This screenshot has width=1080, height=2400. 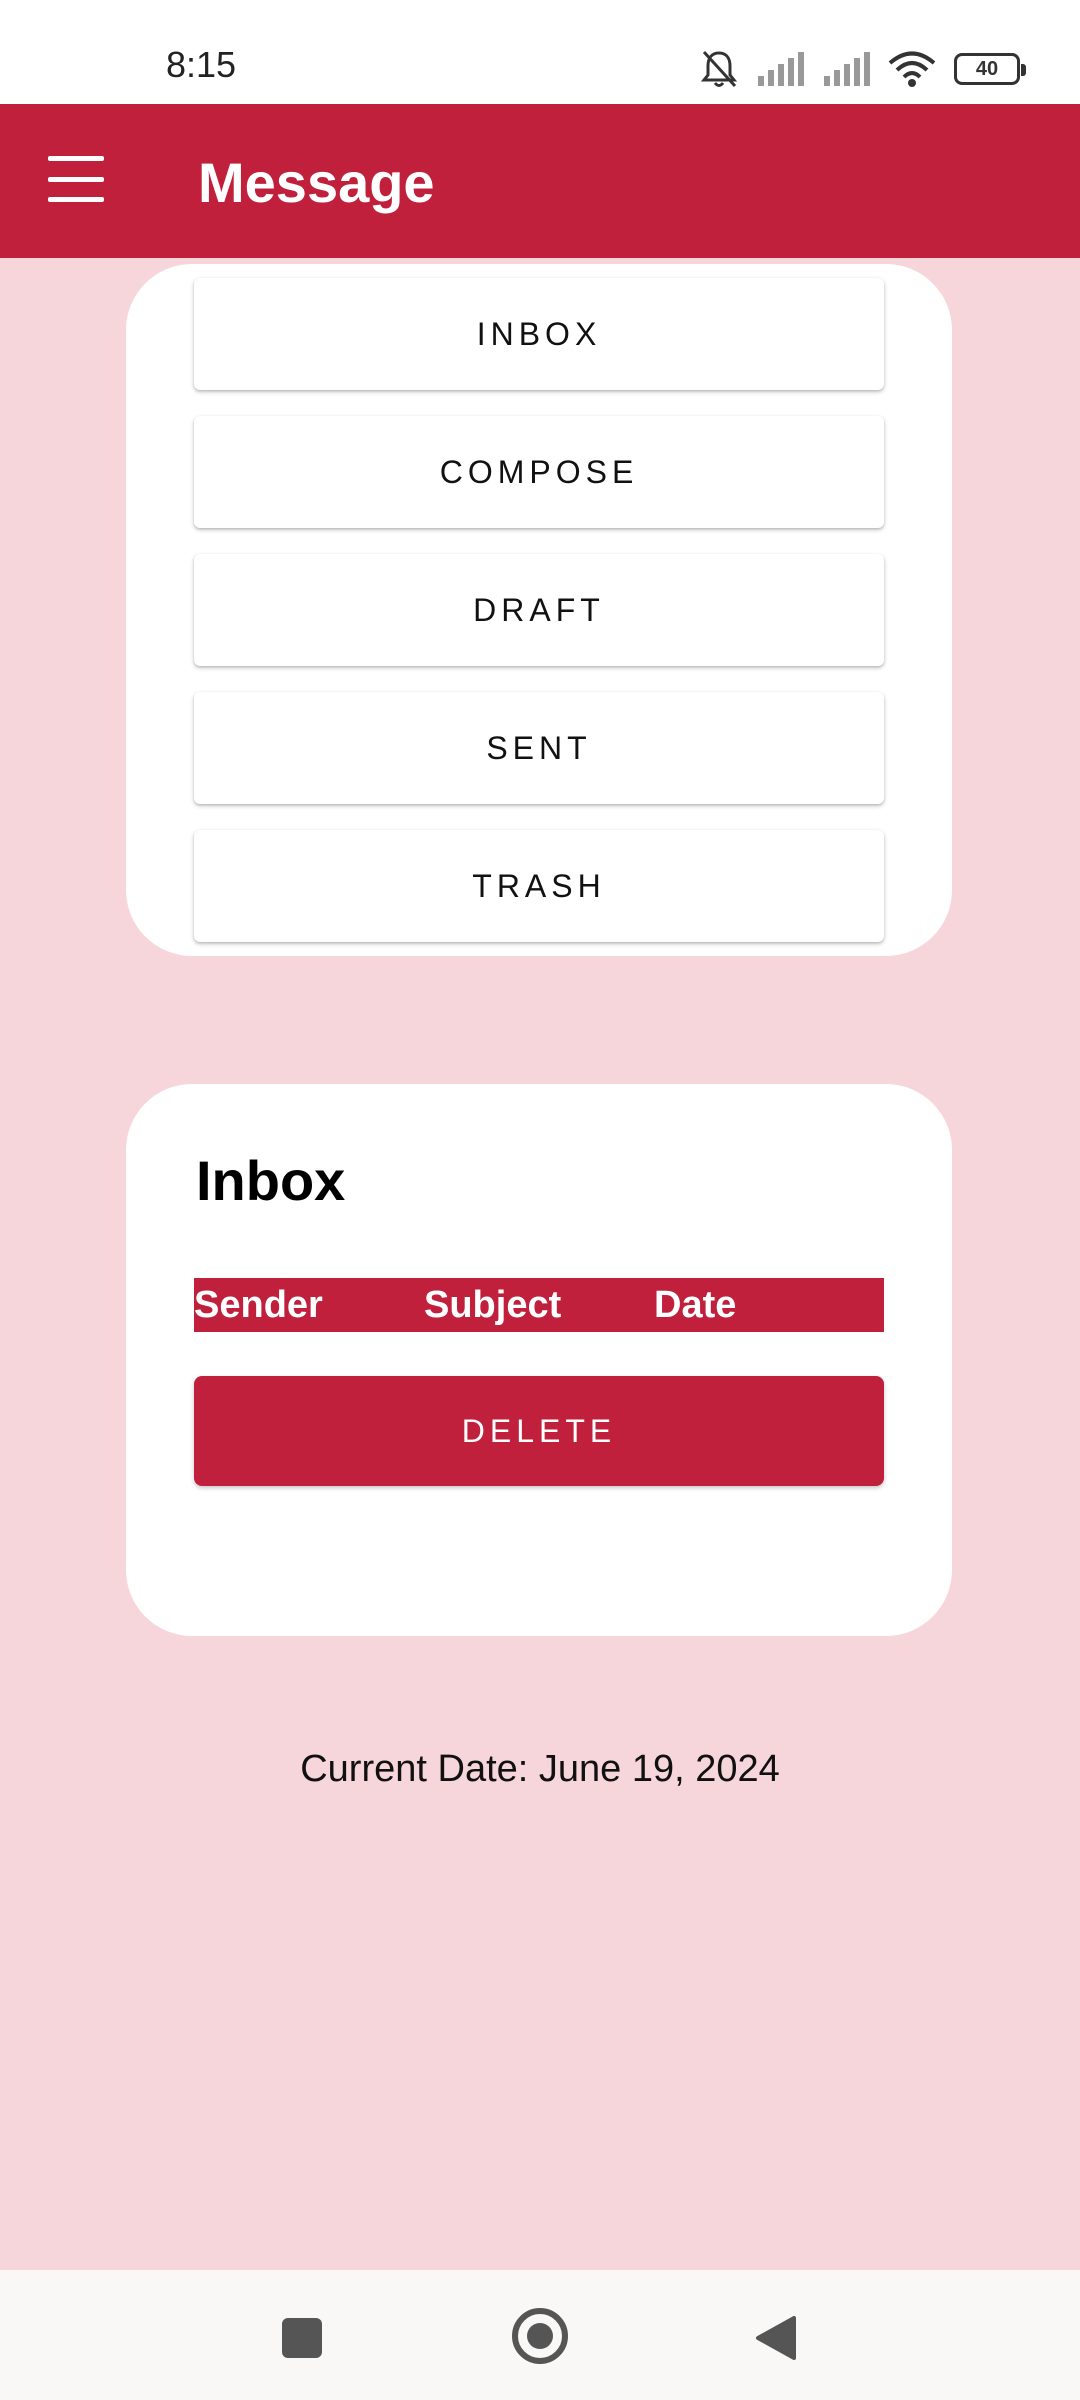 I want to click on recents-icon, so click(x=302, y=2338).